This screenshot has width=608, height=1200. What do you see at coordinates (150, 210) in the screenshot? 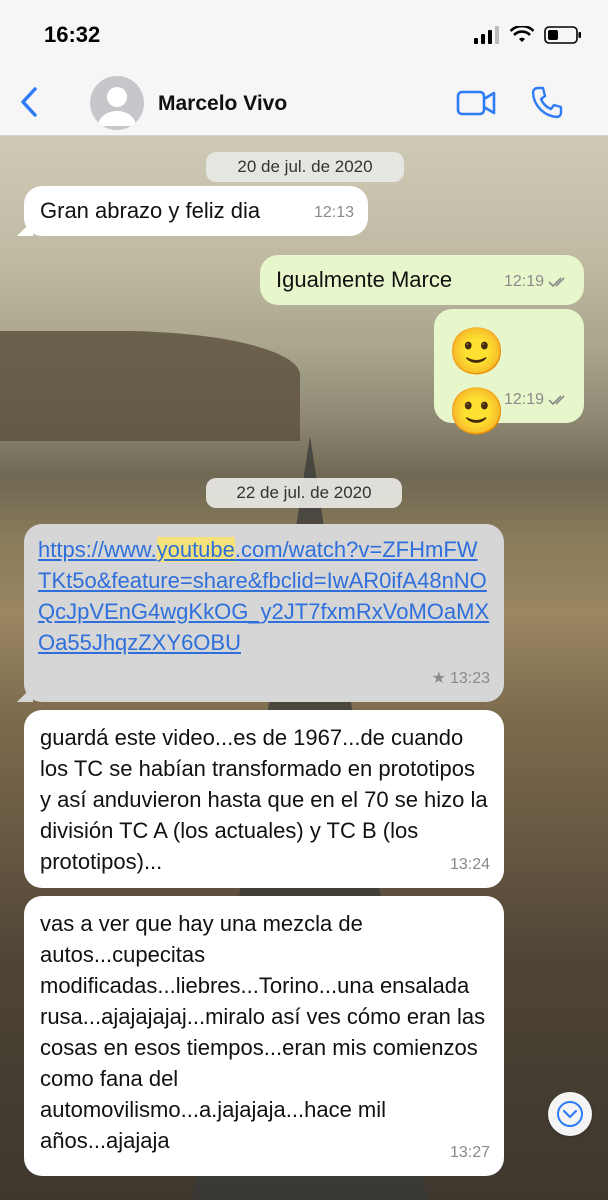
I see `message-text: Gran abrazo y feliz dia` at bounding box center [150, 210].